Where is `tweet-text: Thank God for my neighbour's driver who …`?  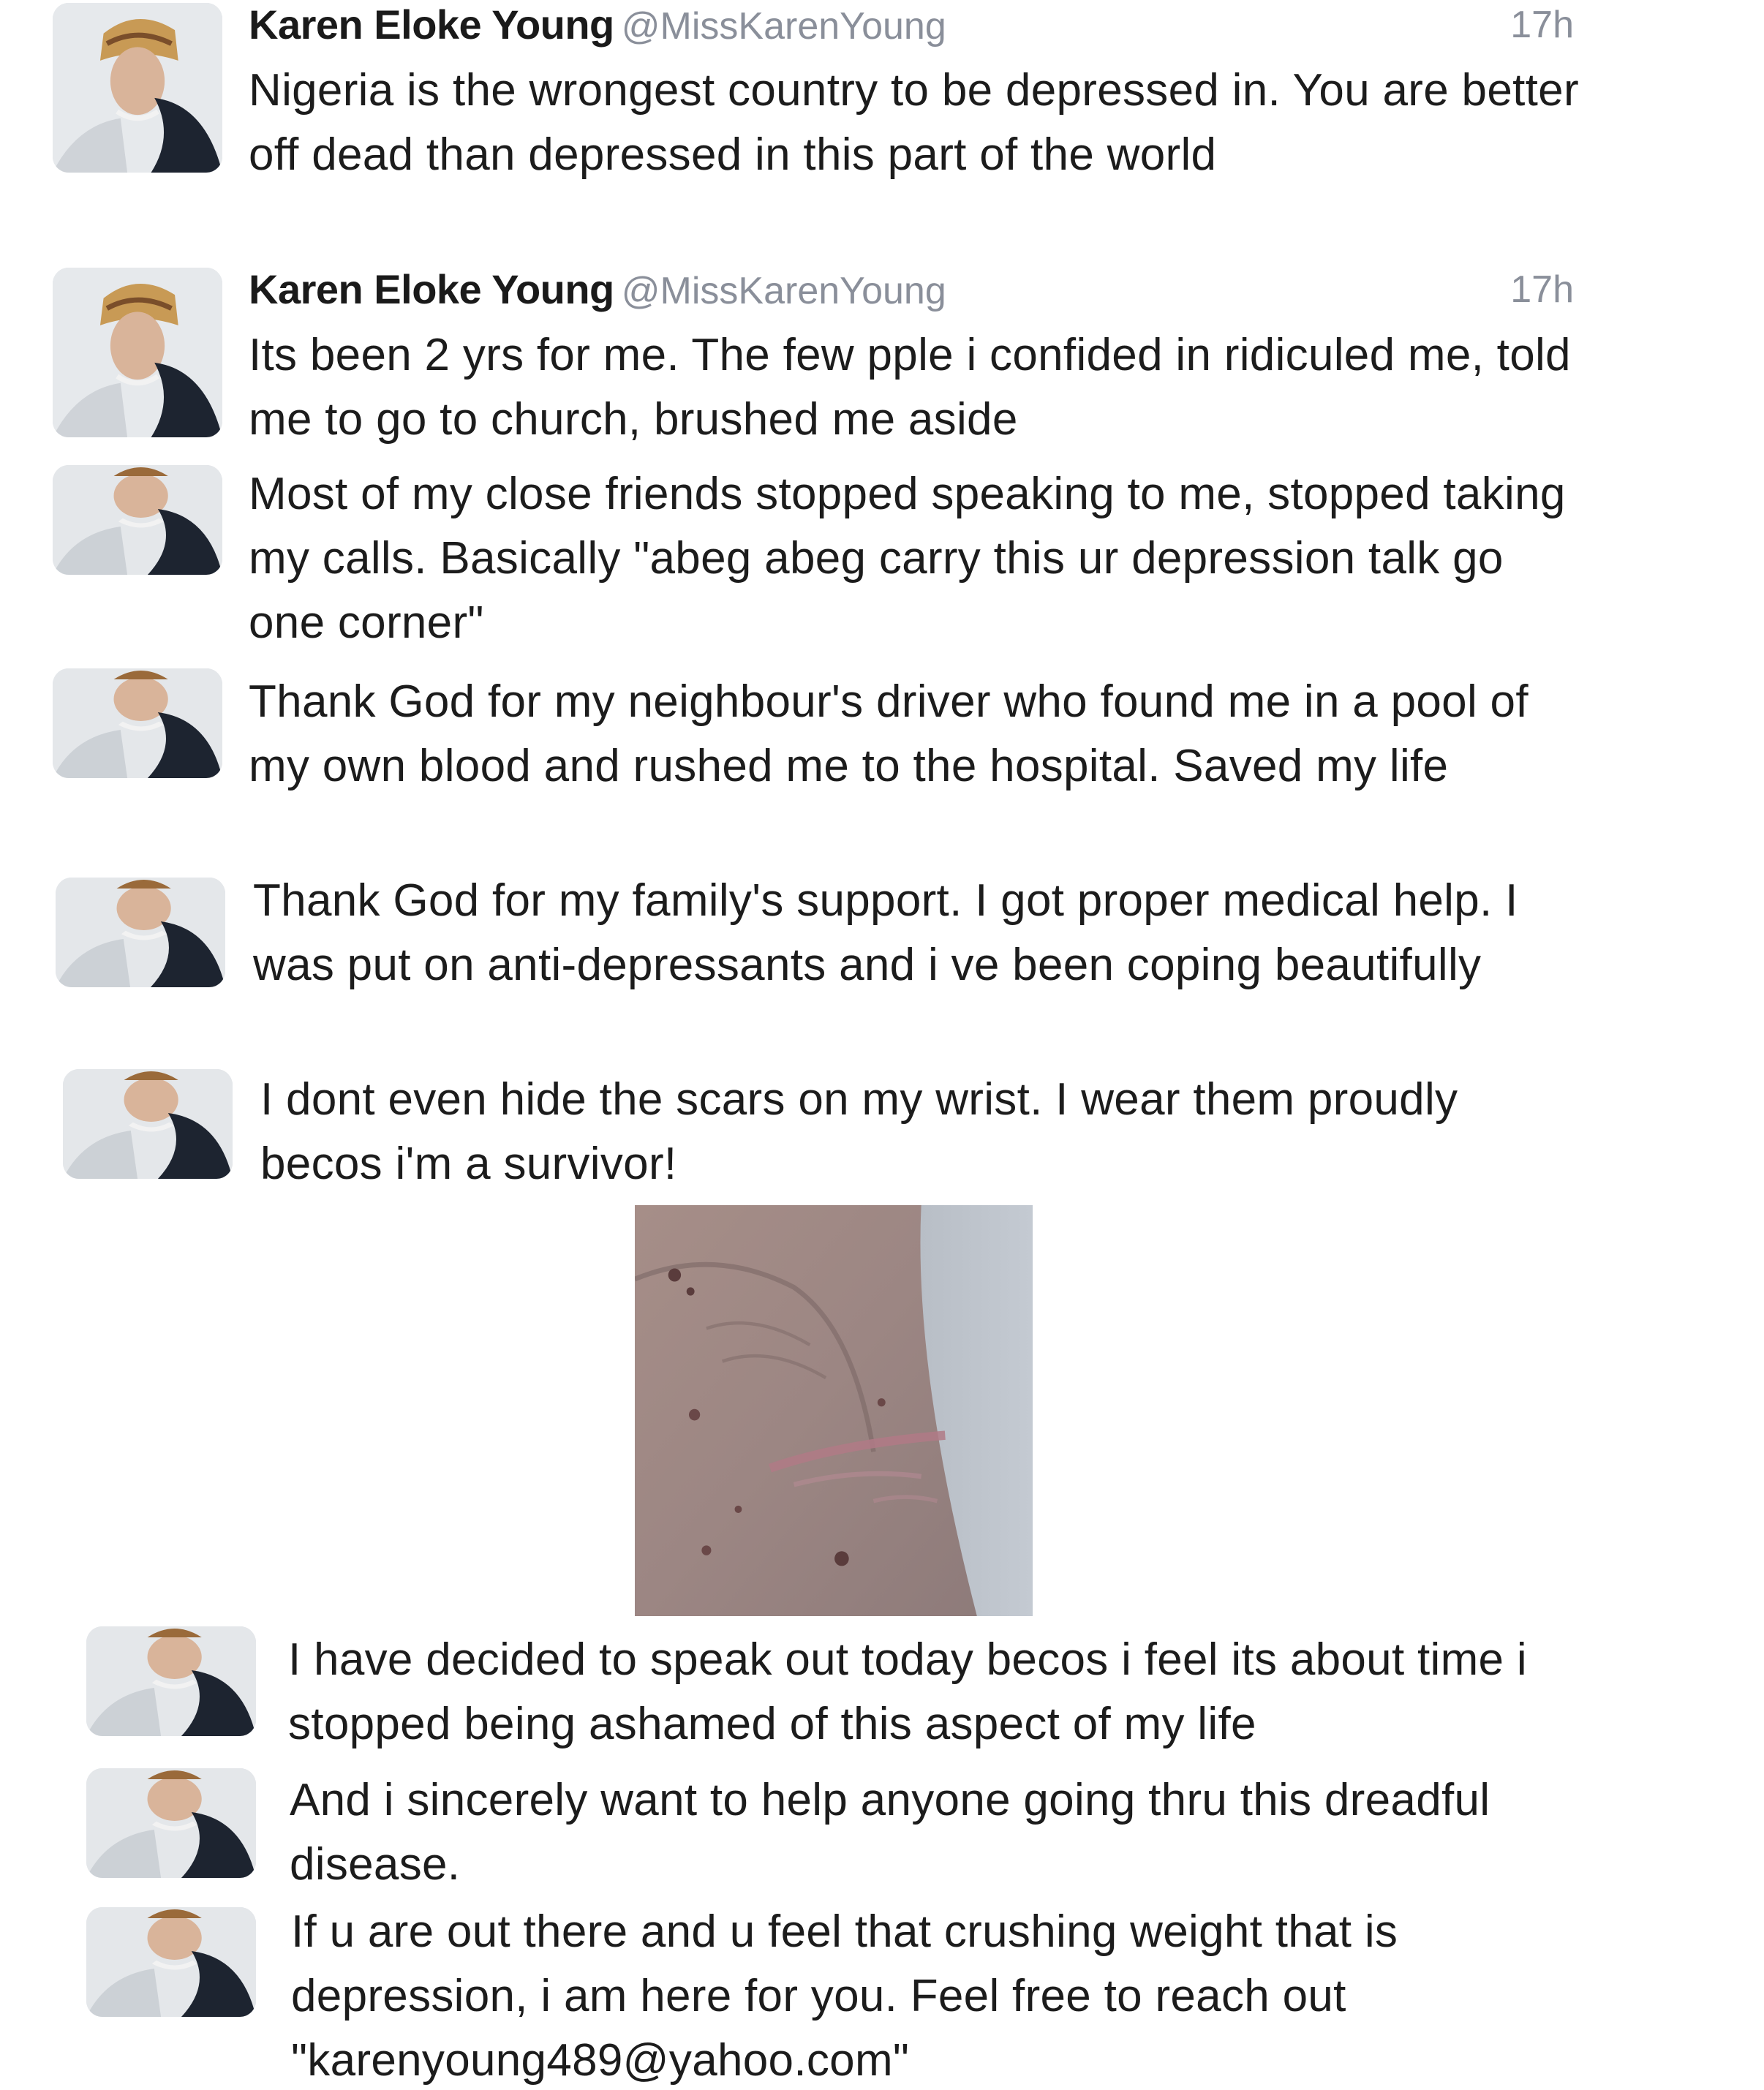
tweet-text: Thank God for my neighbour's driver who … is located at coordinates (889, 733).